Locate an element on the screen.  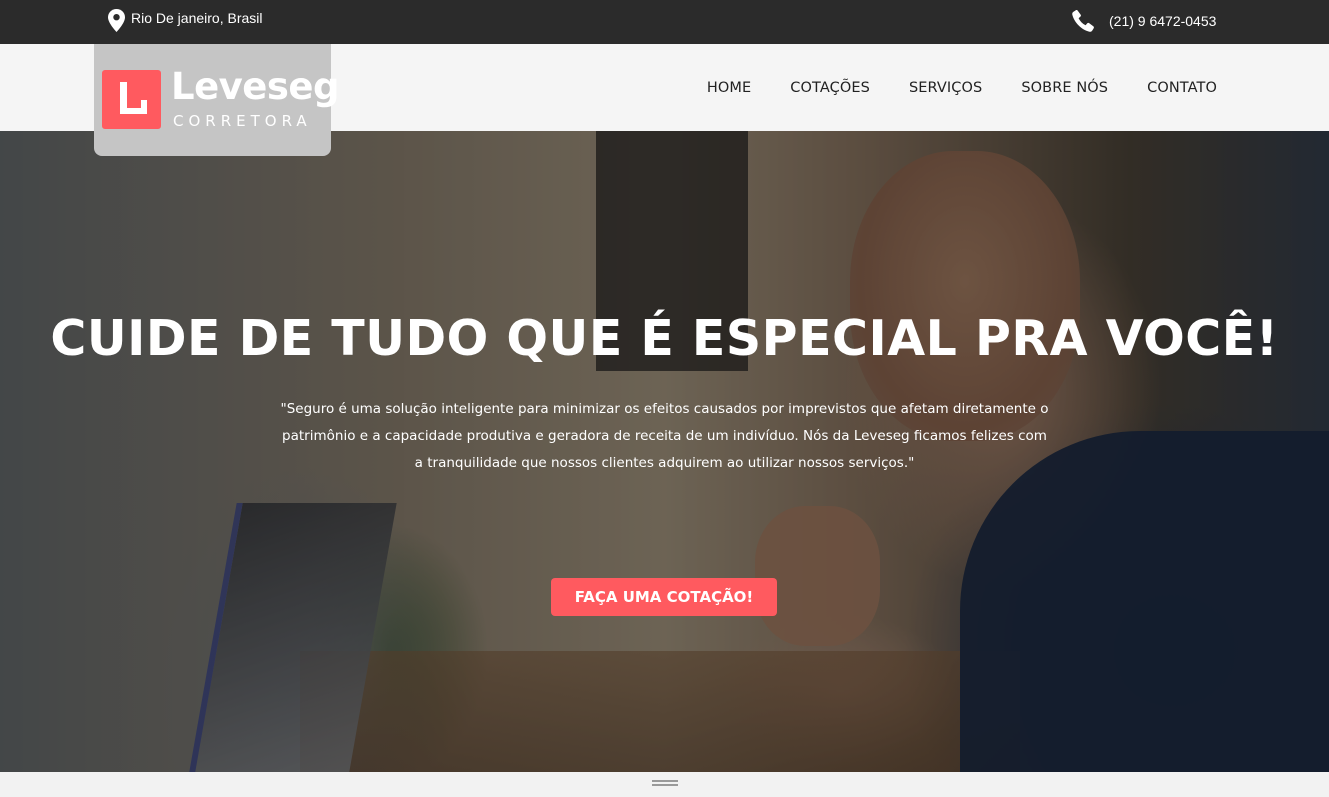
top-bar: Rio De janeiro, Brasil (21) 9 6472-0453 is located at coordinates (664, 22).